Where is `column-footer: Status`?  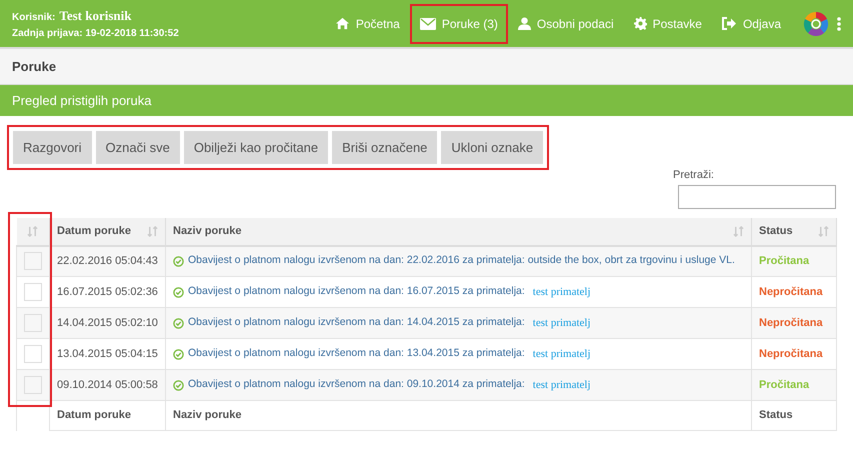
column-footer: Status is located at coordinates (776, 415).